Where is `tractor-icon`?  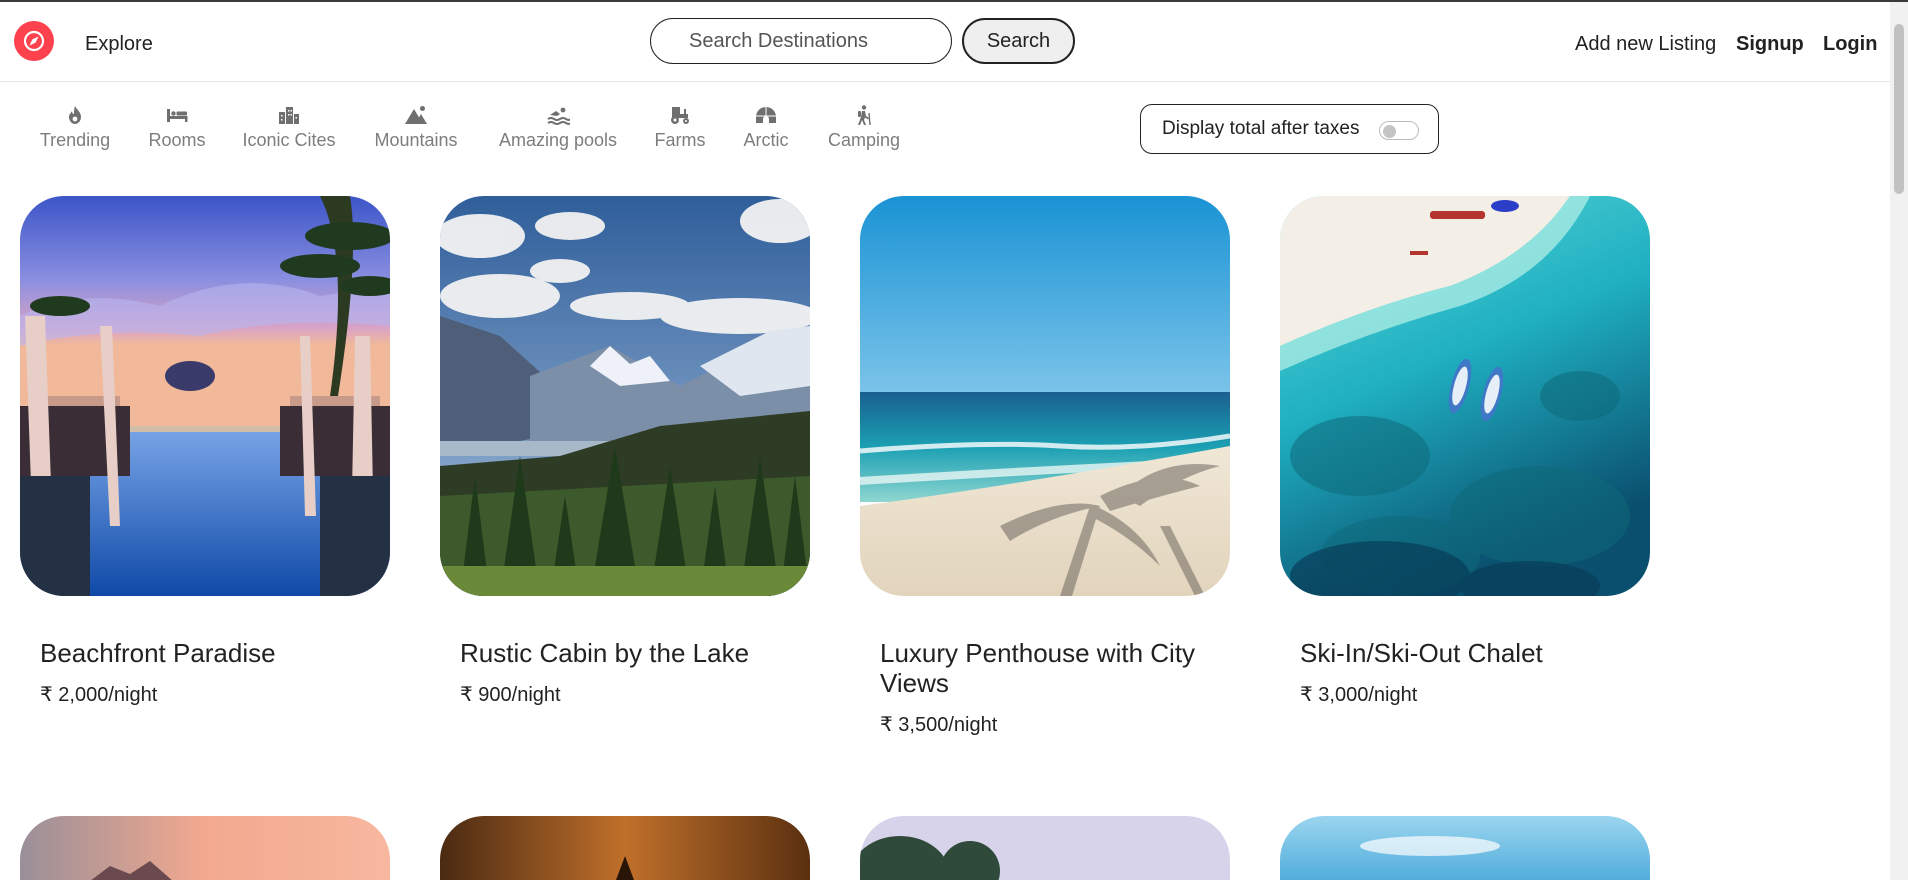
tractor-icon is located at coordinates (680, 115).